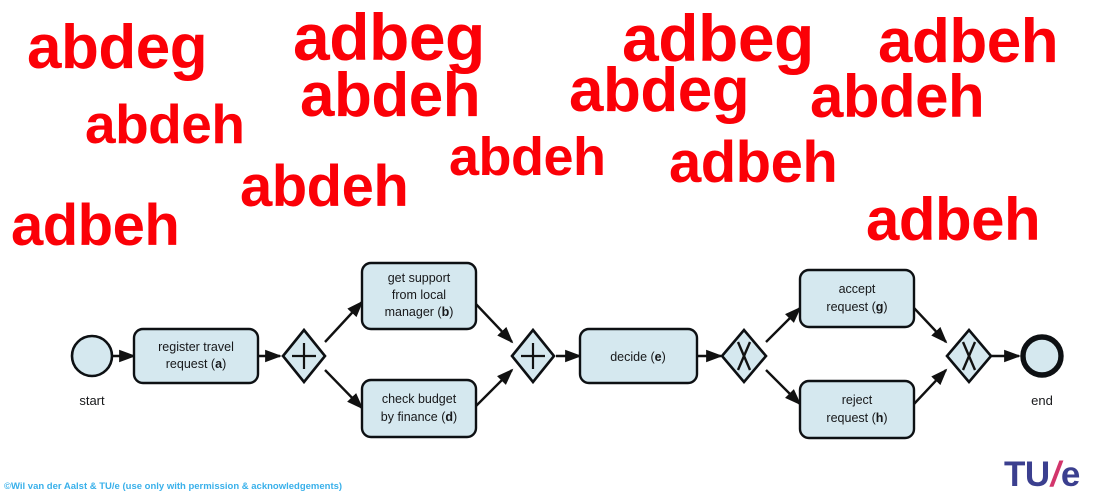 The height and width of the screenshot is (501, 1100). I want to click on task-a-box, so click(196, 356).